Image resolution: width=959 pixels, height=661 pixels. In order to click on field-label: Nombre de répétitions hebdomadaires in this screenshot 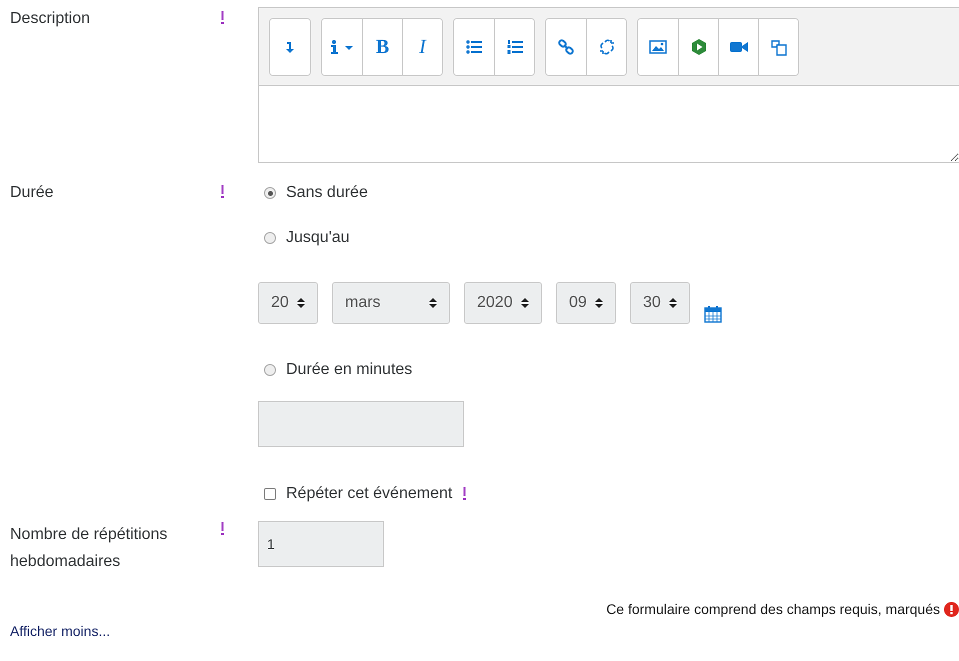, I will do `click(89, 548)`.